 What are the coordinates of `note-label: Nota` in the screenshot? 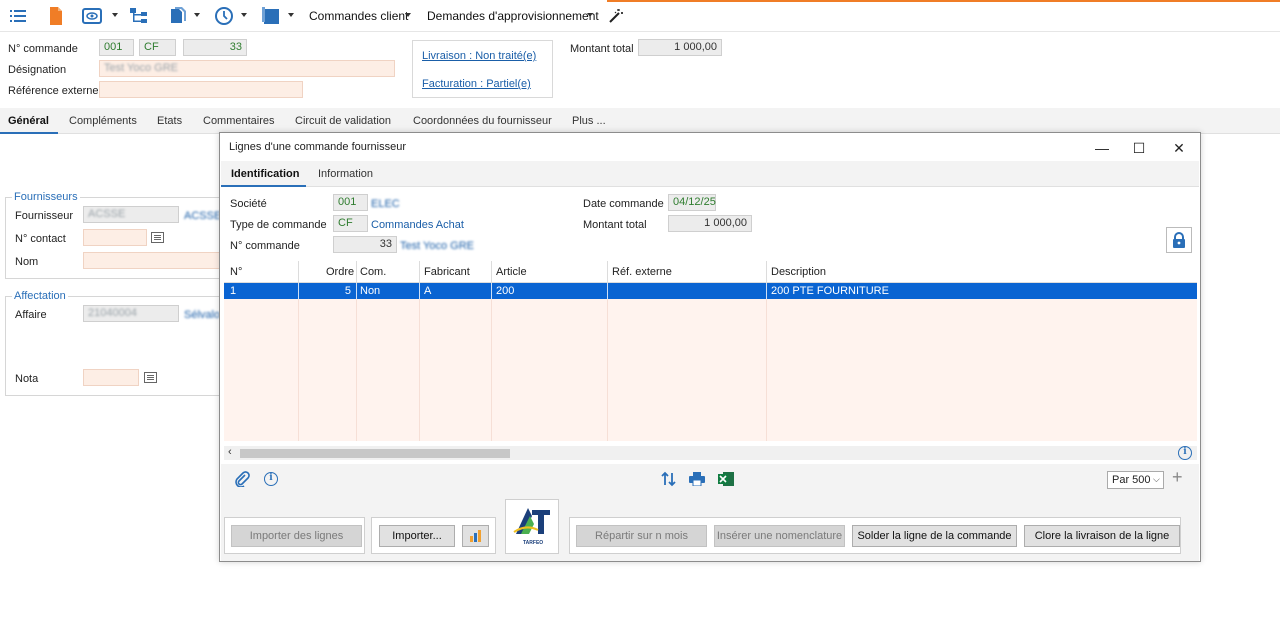 It's located at (27, 379).